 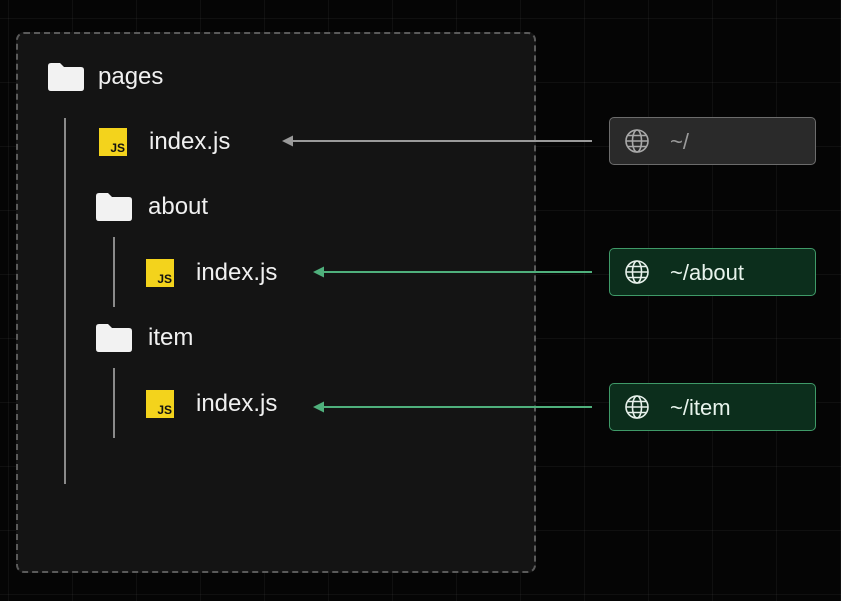 I want to click on route-path: ~/, so click(x=679, y=141).